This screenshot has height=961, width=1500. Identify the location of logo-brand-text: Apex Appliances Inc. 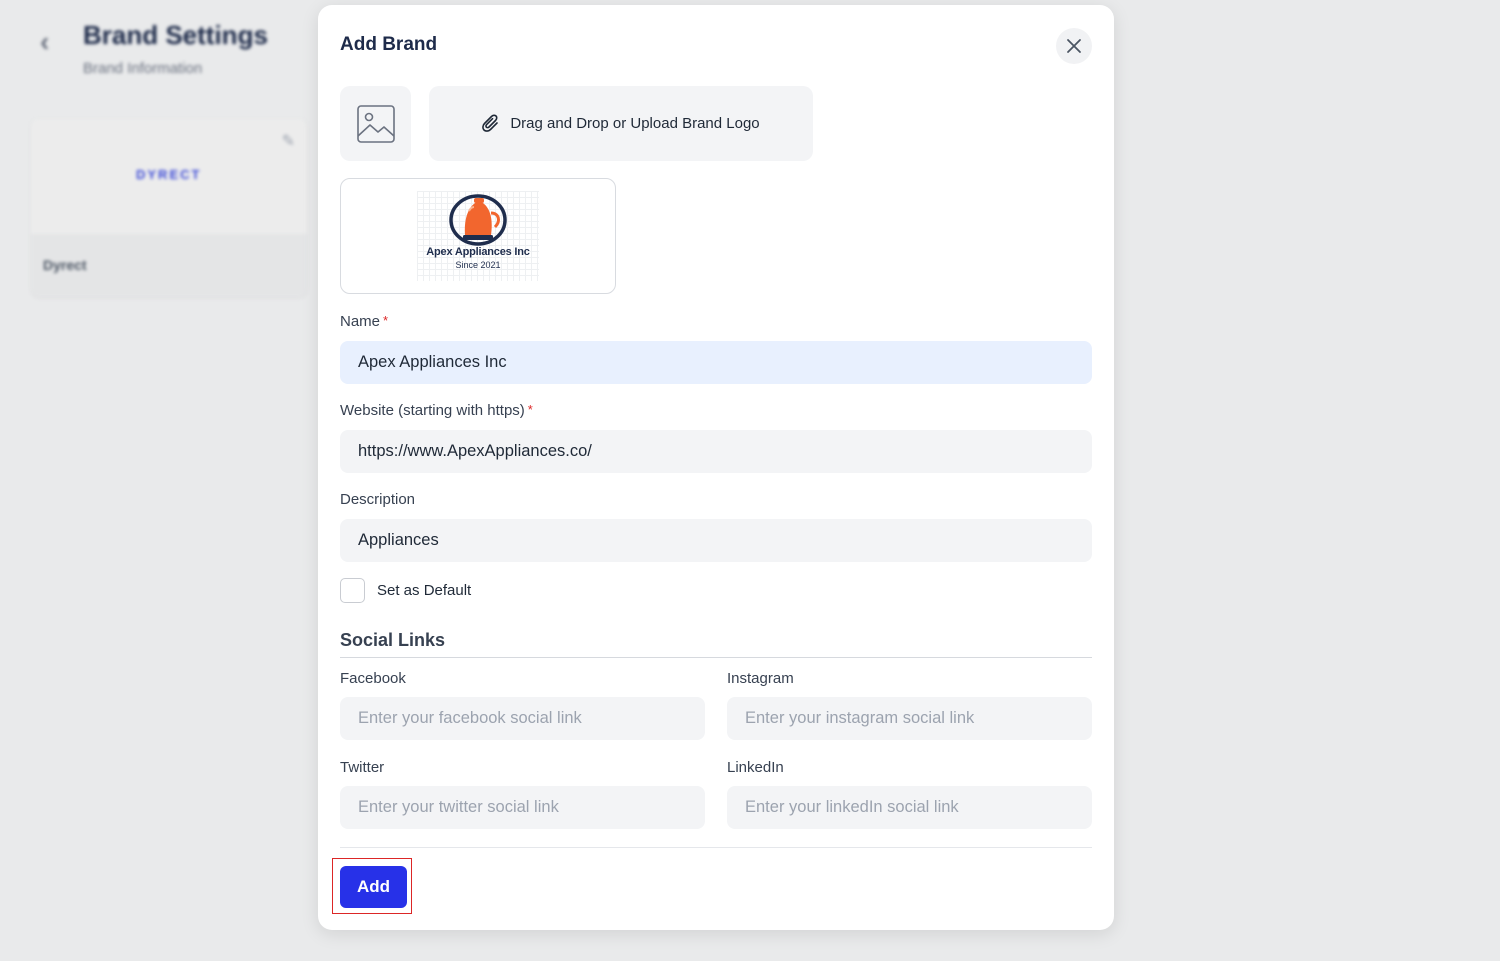
(478, 252).